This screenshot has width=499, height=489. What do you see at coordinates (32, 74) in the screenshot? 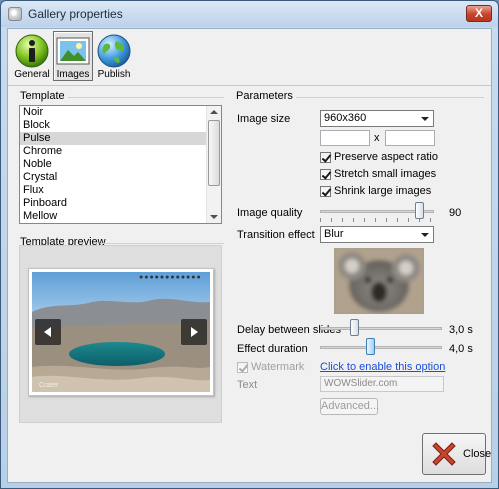
I see `tab-general-label: General` at bounding box center [32, 74].